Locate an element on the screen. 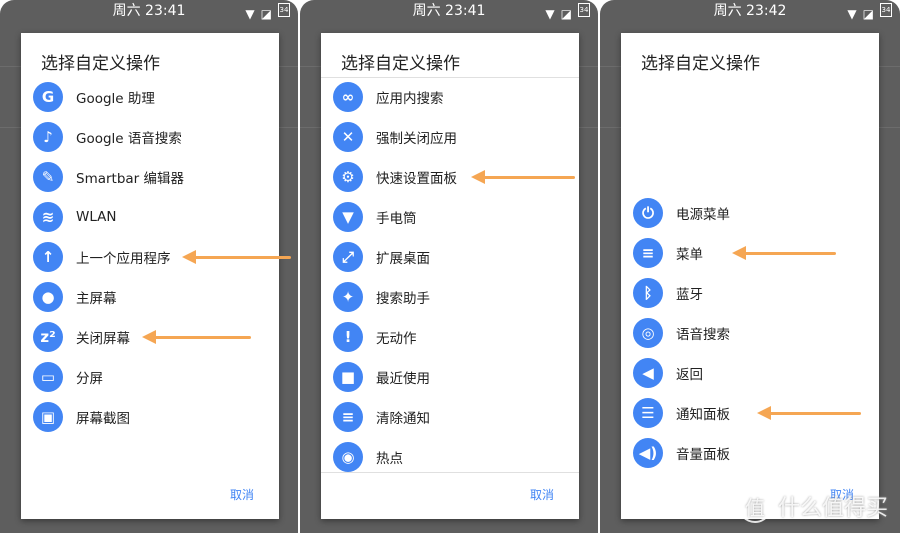  action-item: ▣ 屏幕截图 is located at coordinates (81, 417).